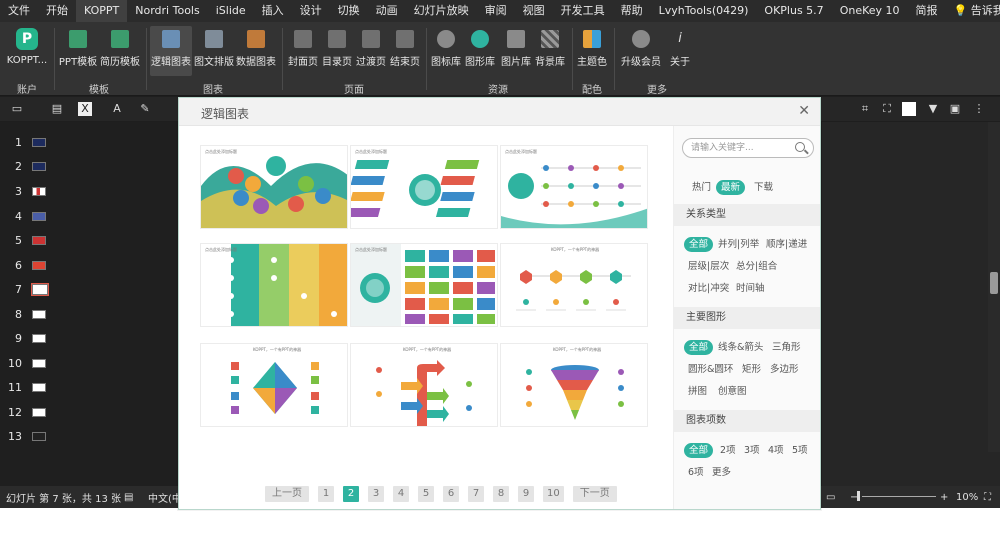 The image size is (1000, 547). I want to click on brush-icon: ✎, so click(145, 109).